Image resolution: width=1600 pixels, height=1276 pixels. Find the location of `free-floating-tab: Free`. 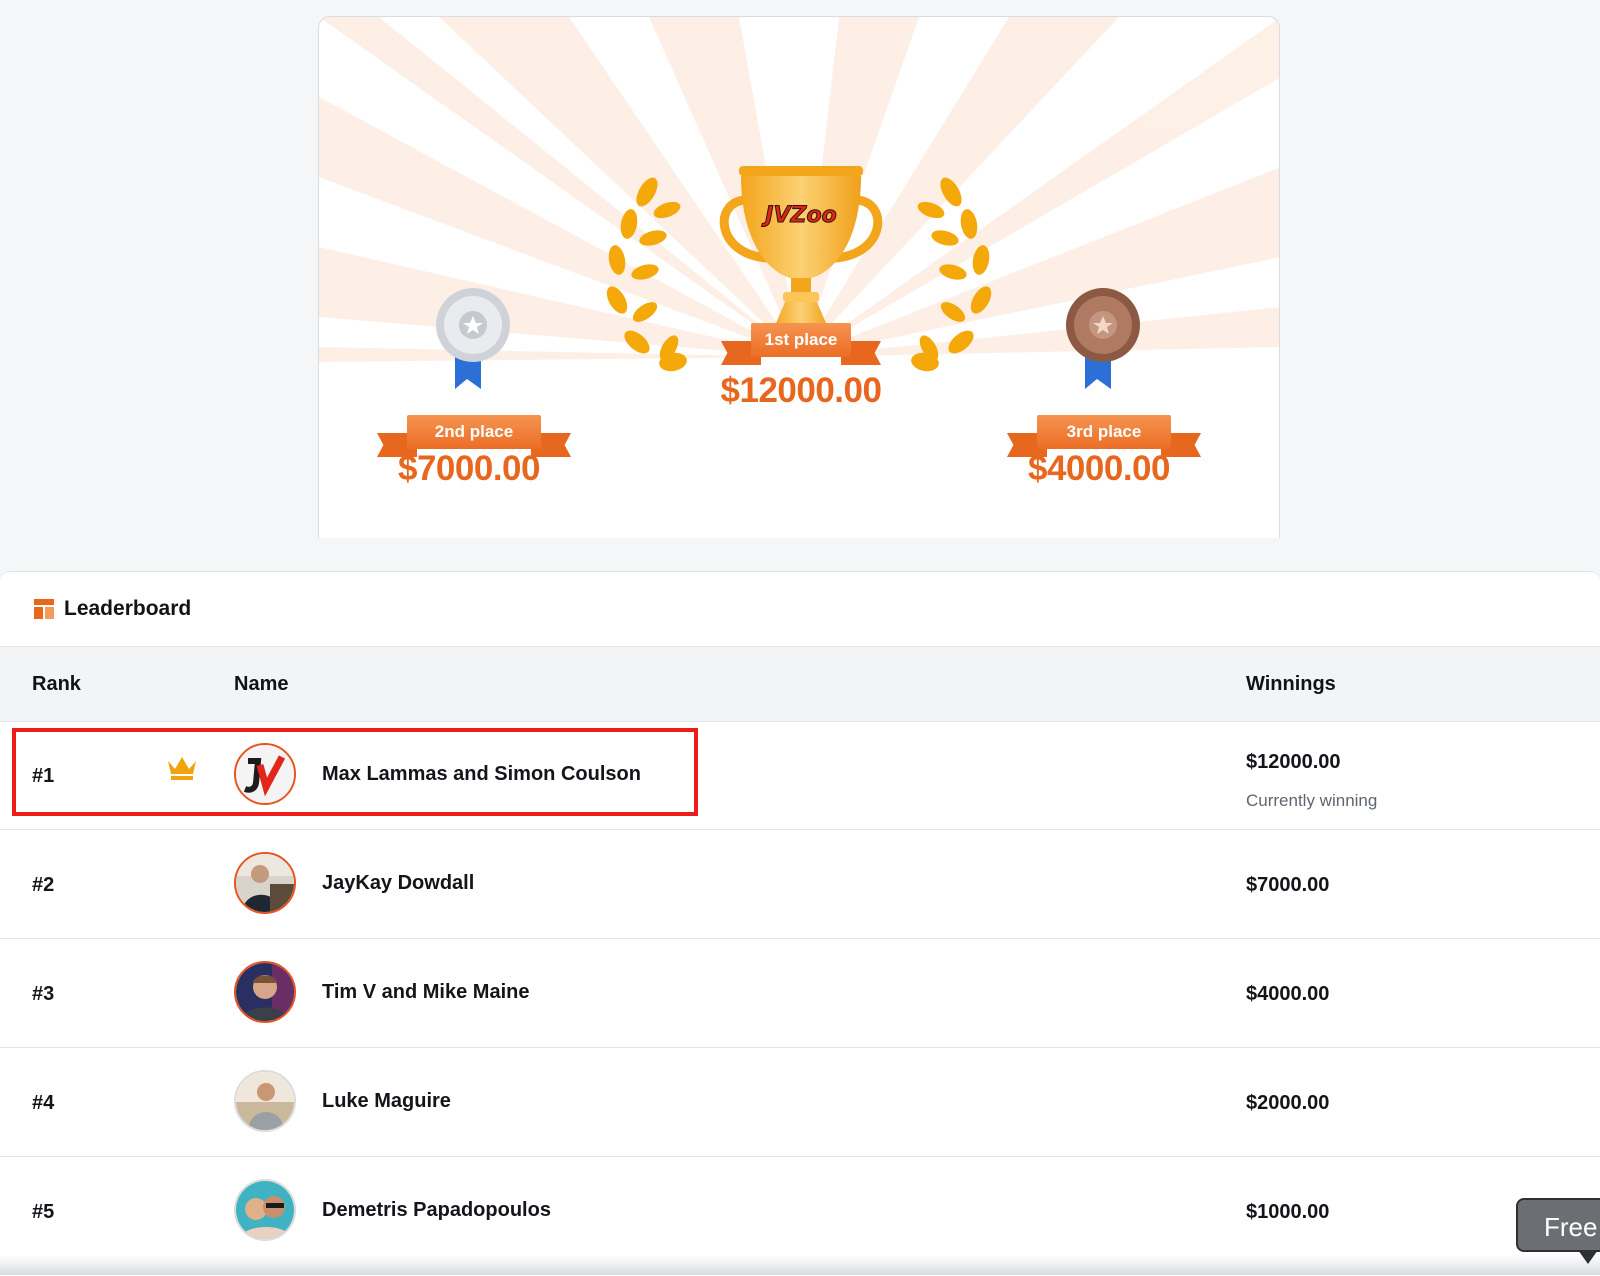

free-floating-tab: Free is located at coordinates (1558, 1231).